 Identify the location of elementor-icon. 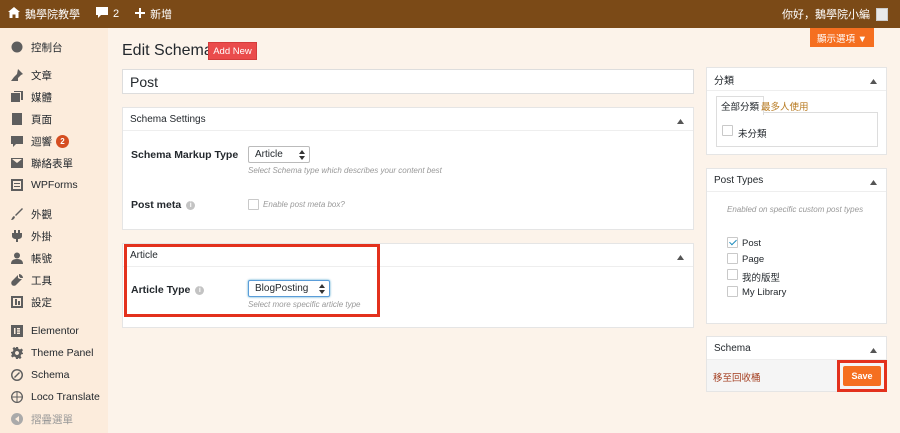
(17, 331).